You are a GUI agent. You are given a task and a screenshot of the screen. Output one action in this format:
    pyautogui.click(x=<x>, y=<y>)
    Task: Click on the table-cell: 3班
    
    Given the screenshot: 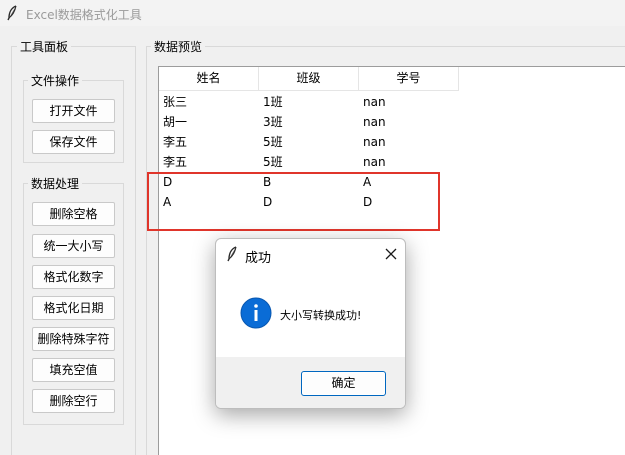 What is the action you would take?
    pyautogui.click(x=273, y=122)
    